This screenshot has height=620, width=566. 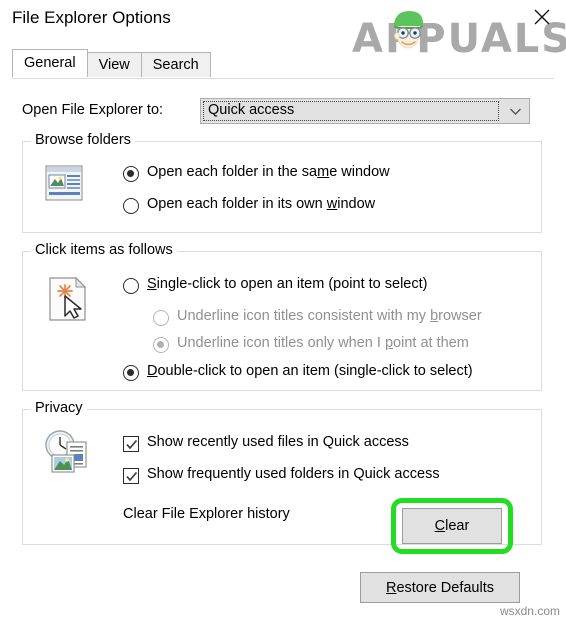 I want to click on privacy-legend: Privacy, so click(x=59, y=408).